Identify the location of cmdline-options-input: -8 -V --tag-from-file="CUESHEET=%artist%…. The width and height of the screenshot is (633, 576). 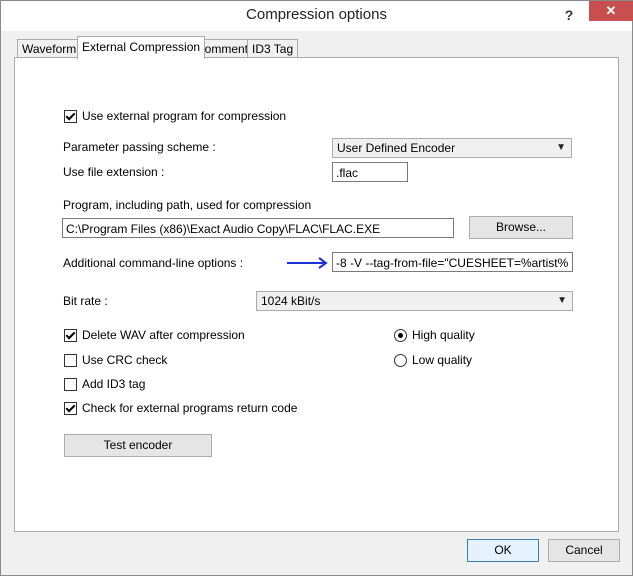
(452, 262).